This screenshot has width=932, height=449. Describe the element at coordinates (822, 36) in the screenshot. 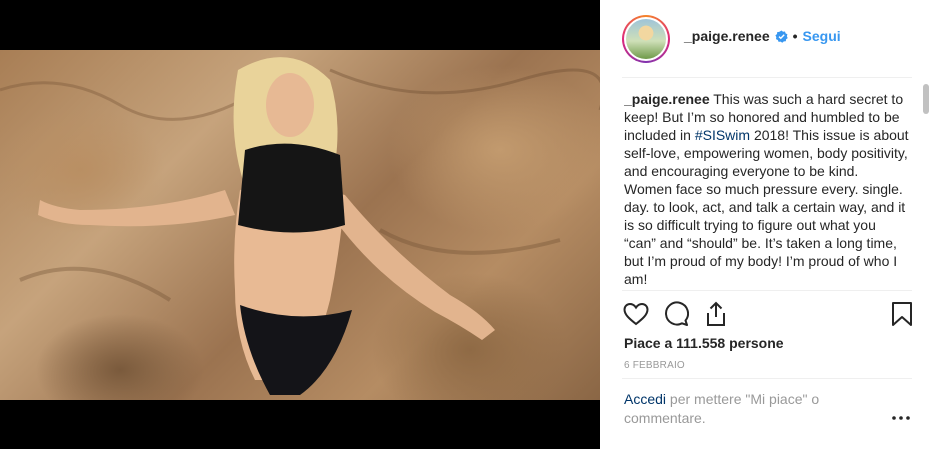

I see `follow-button: Segui` at that location.